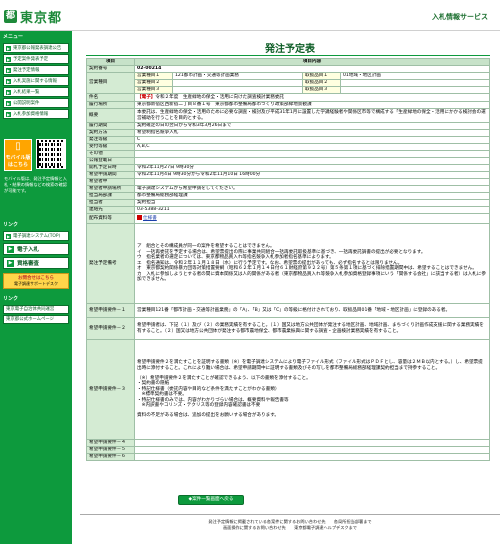  What do you see at coordinates (18, 146) in the screenshot?
I see `phone-icon: ▯` at bounding box center [18, 146].